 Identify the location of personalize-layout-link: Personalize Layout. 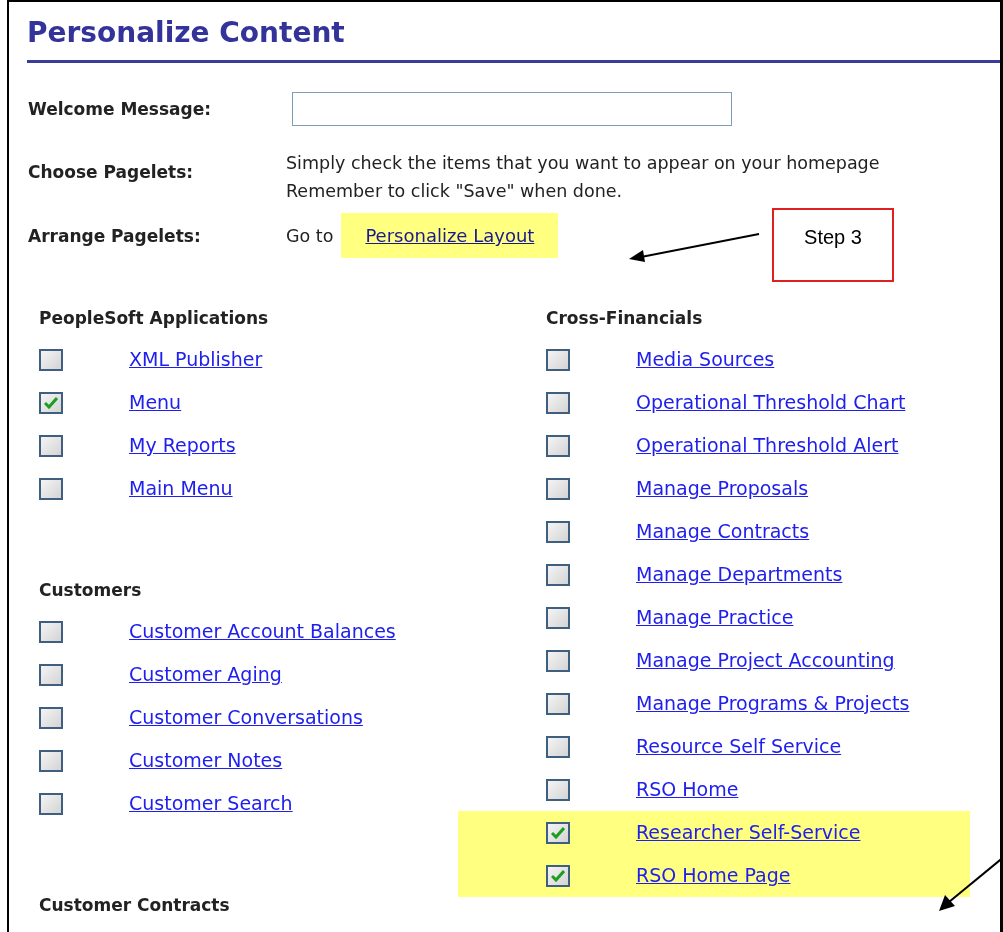
(450, 235).